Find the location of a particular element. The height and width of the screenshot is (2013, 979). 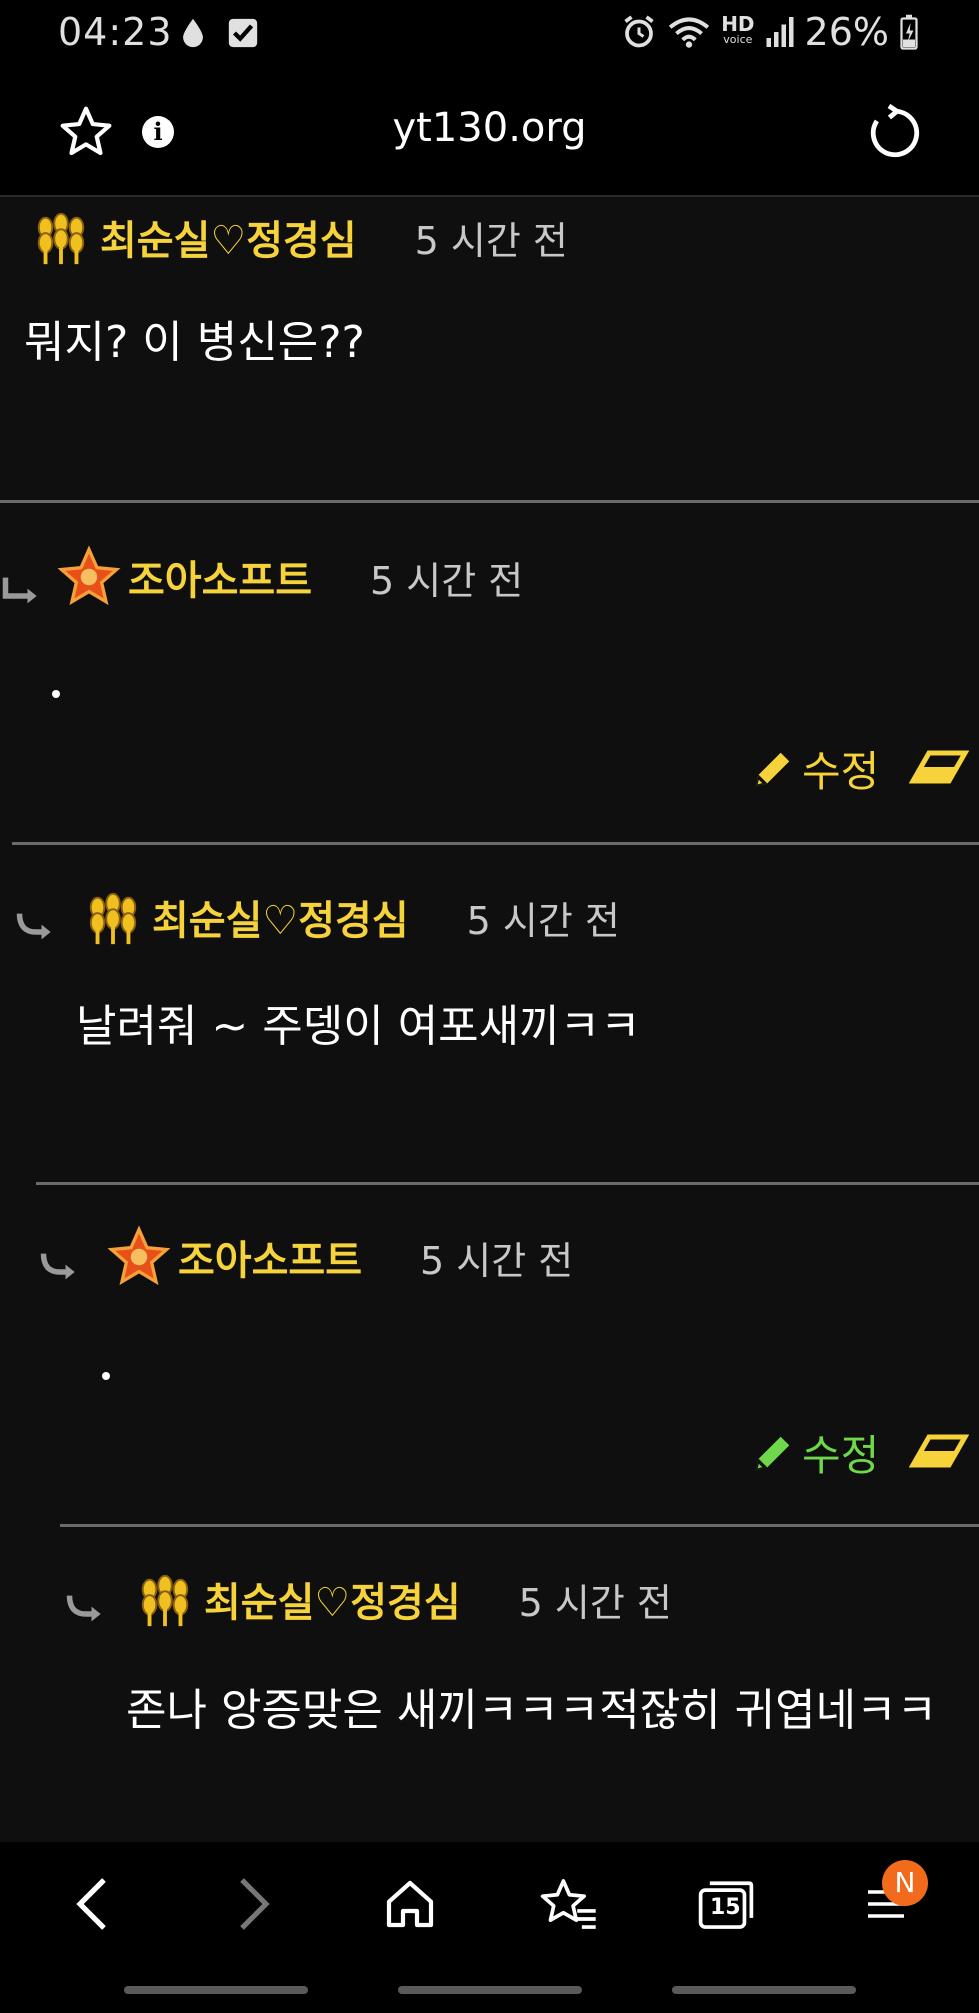

alarm-icon is located at coordinates (639, 31).